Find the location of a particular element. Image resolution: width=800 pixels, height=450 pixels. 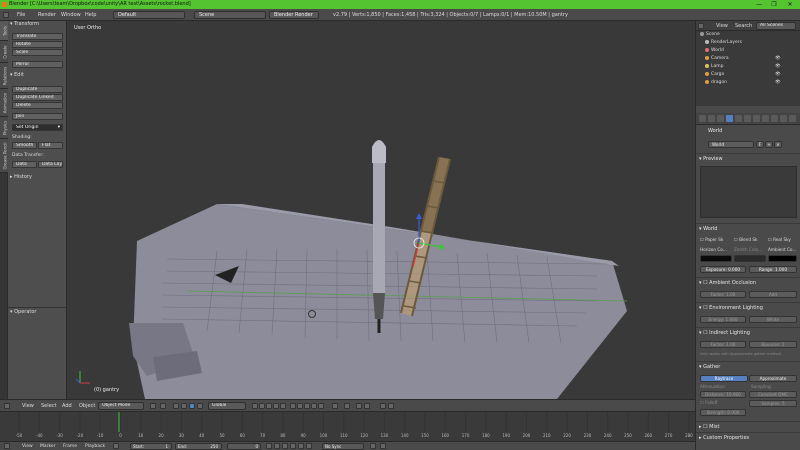

render-animation-icon is located at coordinates (391, 406).